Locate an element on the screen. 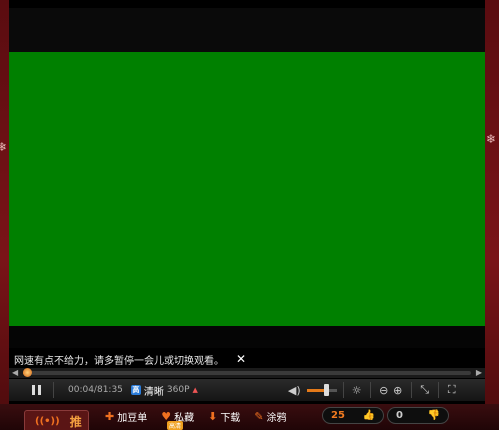 This screenshot has height=430, width=499. expand-diagonal-icon: ⤡ is located at coordinates (425, 390).